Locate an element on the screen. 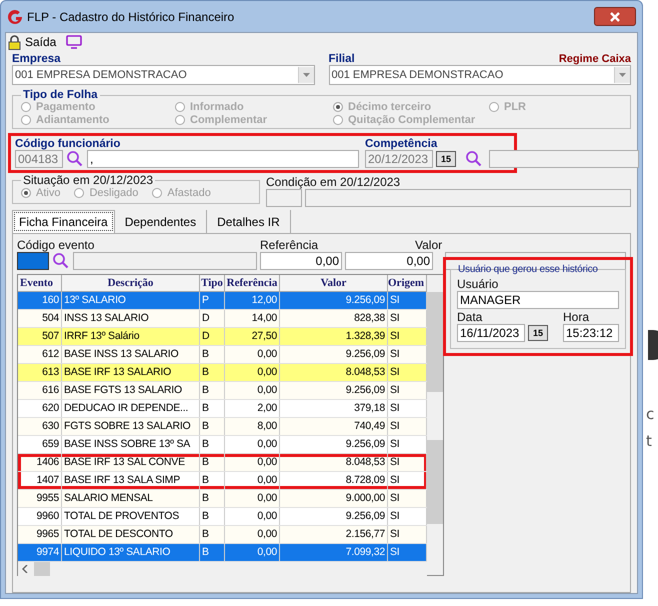 This screenshot has height=606, width=658. vertical-scrollbar is located at coordinates (435, 425).